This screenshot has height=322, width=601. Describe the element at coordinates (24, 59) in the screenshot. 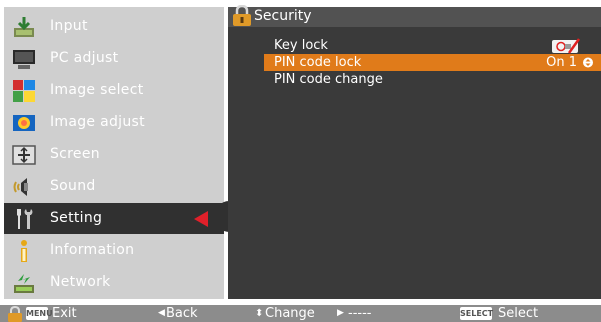

I see `pc-adjust-icon` at that location.